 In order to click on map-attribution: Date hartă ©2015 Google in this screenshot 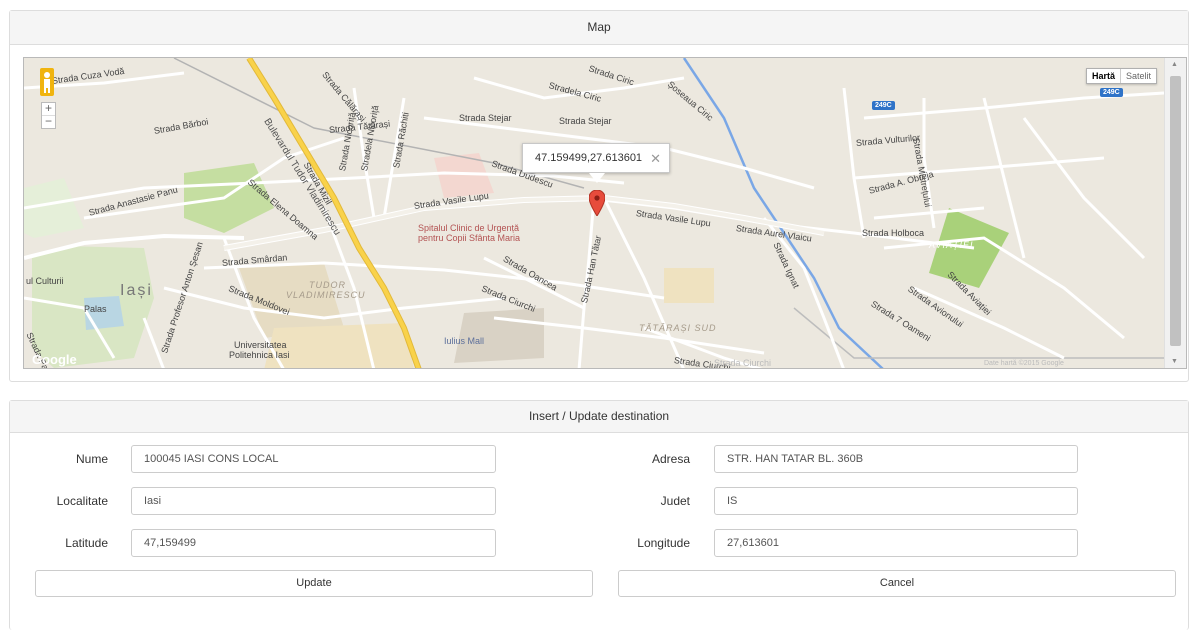, I will do `click(1024, 363)`.